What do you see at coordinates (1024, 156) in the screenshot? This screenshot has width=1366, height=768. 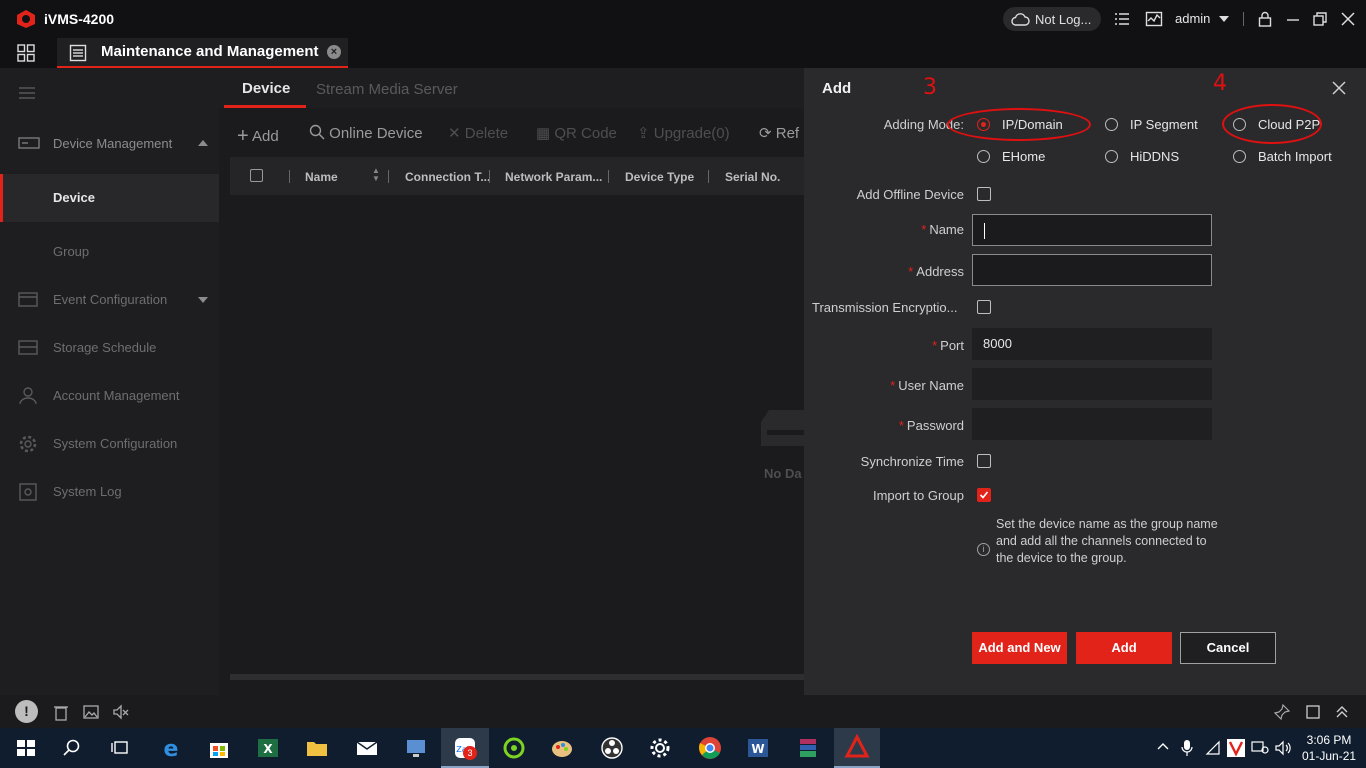 I see `mode-label-ehome: EHome` at bounding box center [1024, 156].